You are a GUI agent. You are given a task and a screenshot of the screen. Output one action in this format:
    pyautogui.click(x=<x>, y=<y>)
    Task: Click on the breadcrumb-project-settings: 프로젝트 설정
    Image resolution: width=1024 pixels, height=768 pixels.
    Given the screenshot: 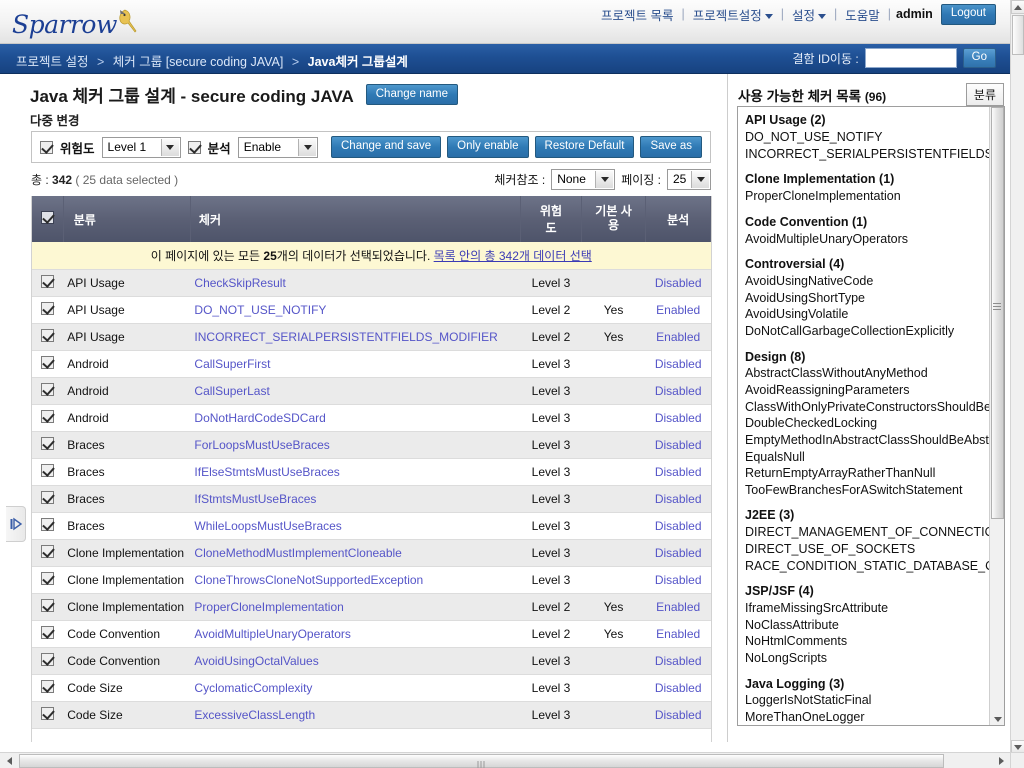 What is the action you would take?
    pyautogui.click(x=52, y=62)
    